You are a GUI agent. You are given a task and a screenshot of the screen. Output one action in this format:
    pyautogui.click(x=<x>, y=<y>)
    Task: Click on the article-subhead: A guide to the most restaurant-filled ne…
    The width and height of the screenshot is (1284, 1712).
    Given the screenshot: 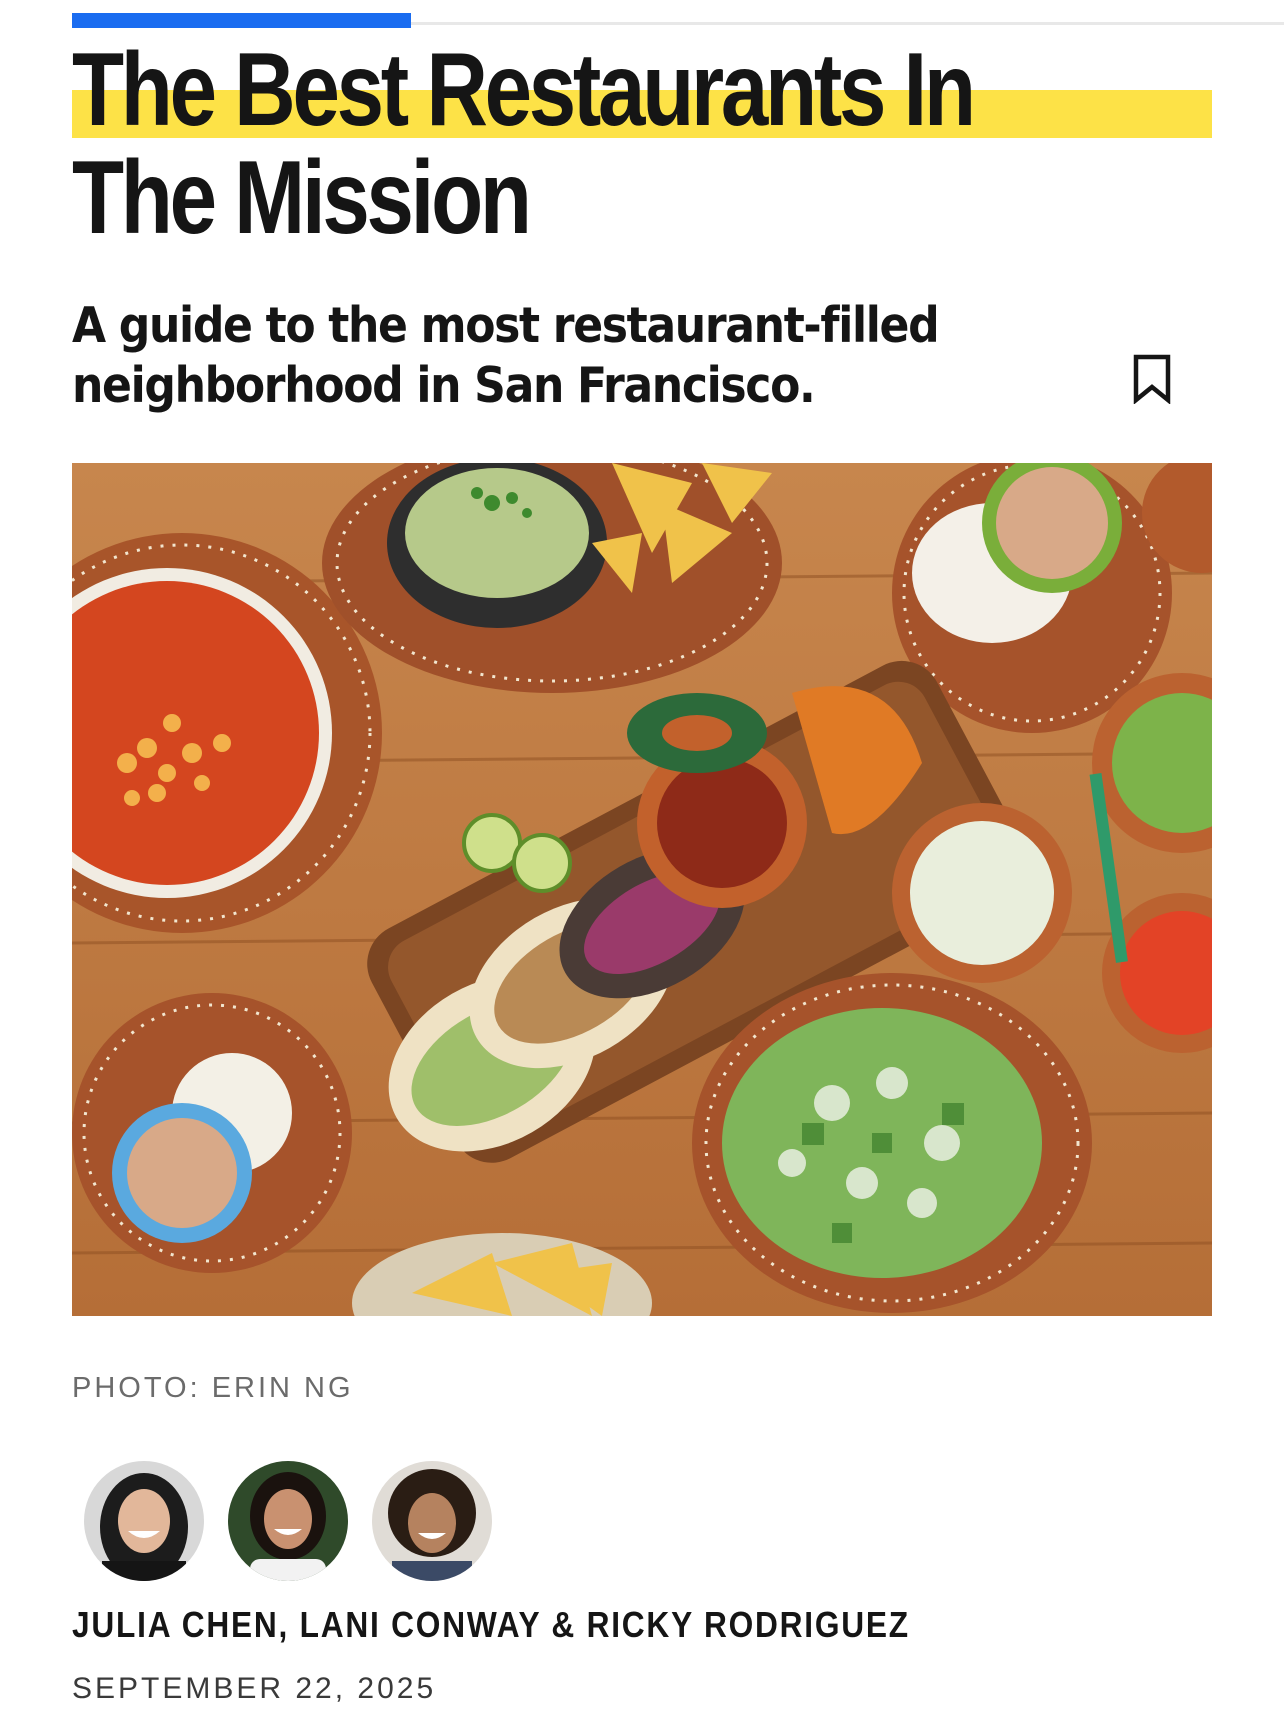 What is the action you would take?
    pyautogui.click(x=540, y=356)
    